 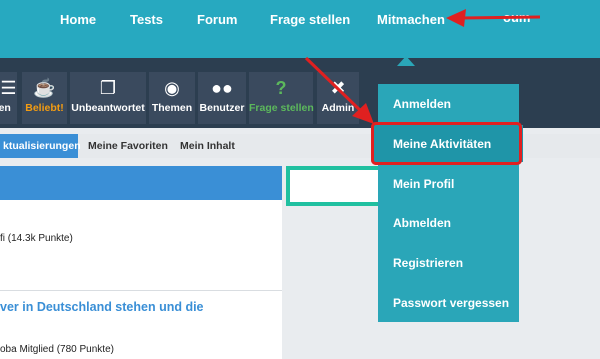 I want to click on arrow-to-meine-aktivitaeten, so click(x=339, y=90).